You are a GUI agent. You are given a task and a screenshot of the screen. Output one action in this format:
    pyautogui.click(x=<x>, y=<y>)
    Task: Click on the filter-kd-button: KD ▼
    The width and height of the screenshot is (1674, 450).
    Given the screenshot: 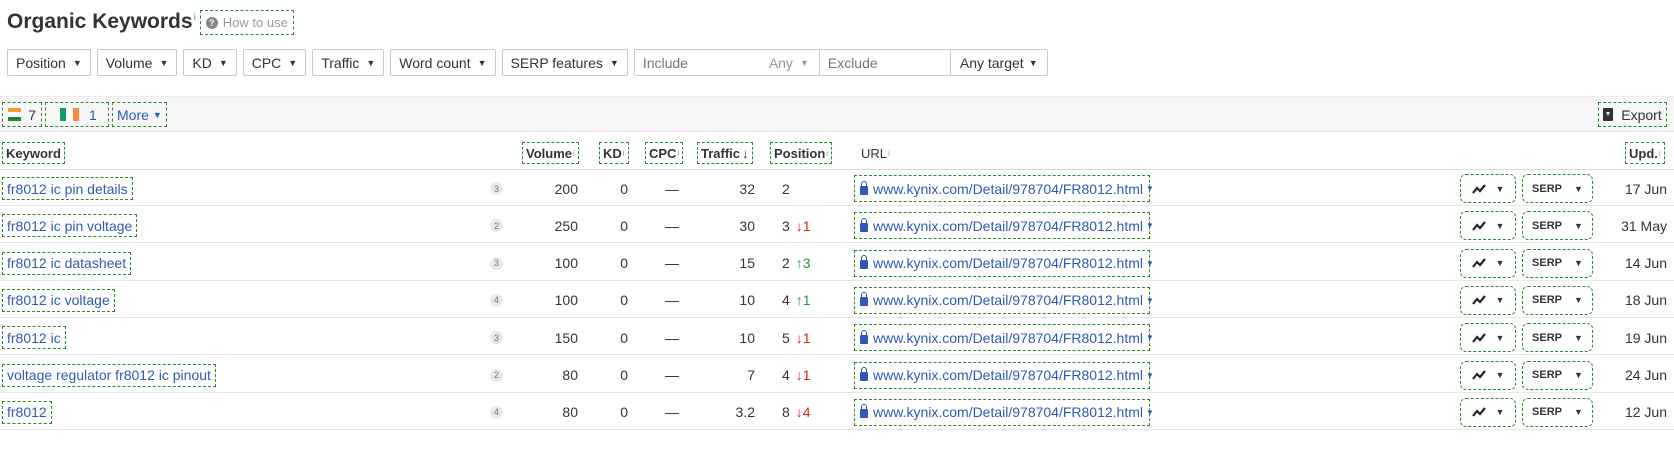 What is the action you would take?
    pyautogui.click(x=210, y=62)
    